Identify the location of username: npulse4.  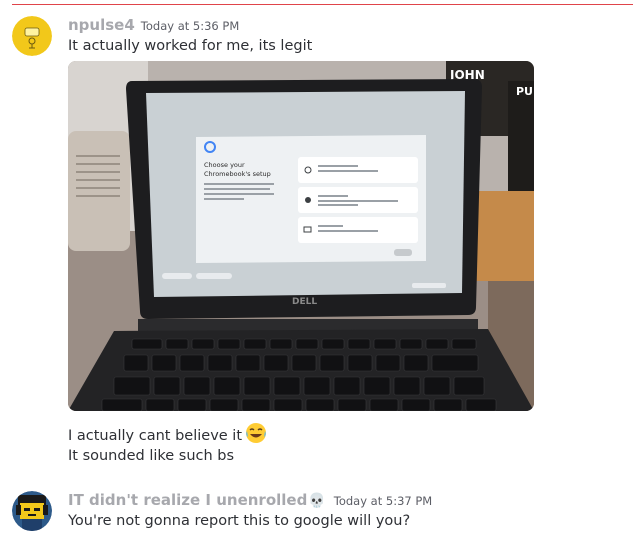
(101, 25).